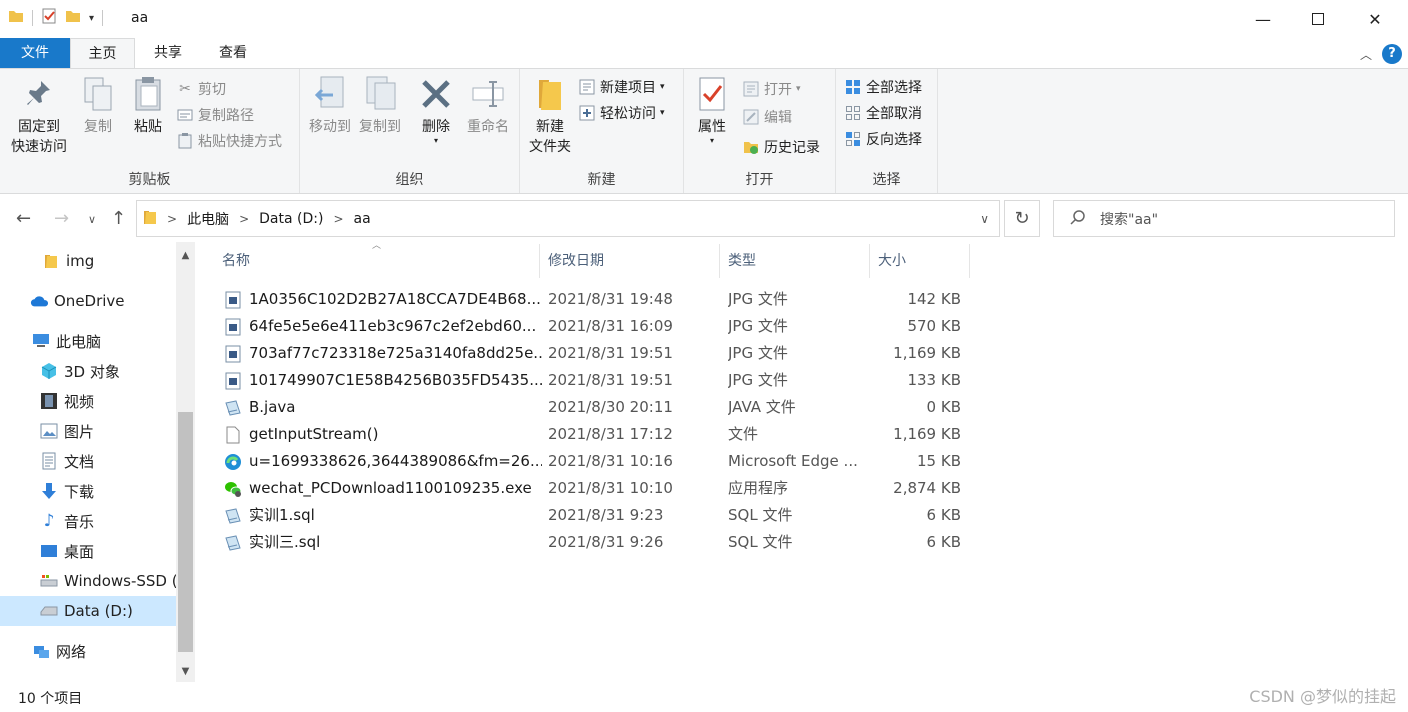 This screenshot has height=712, width=1408. I want to click on nav-item-music: ♪ 音乐, so click(88, 521).